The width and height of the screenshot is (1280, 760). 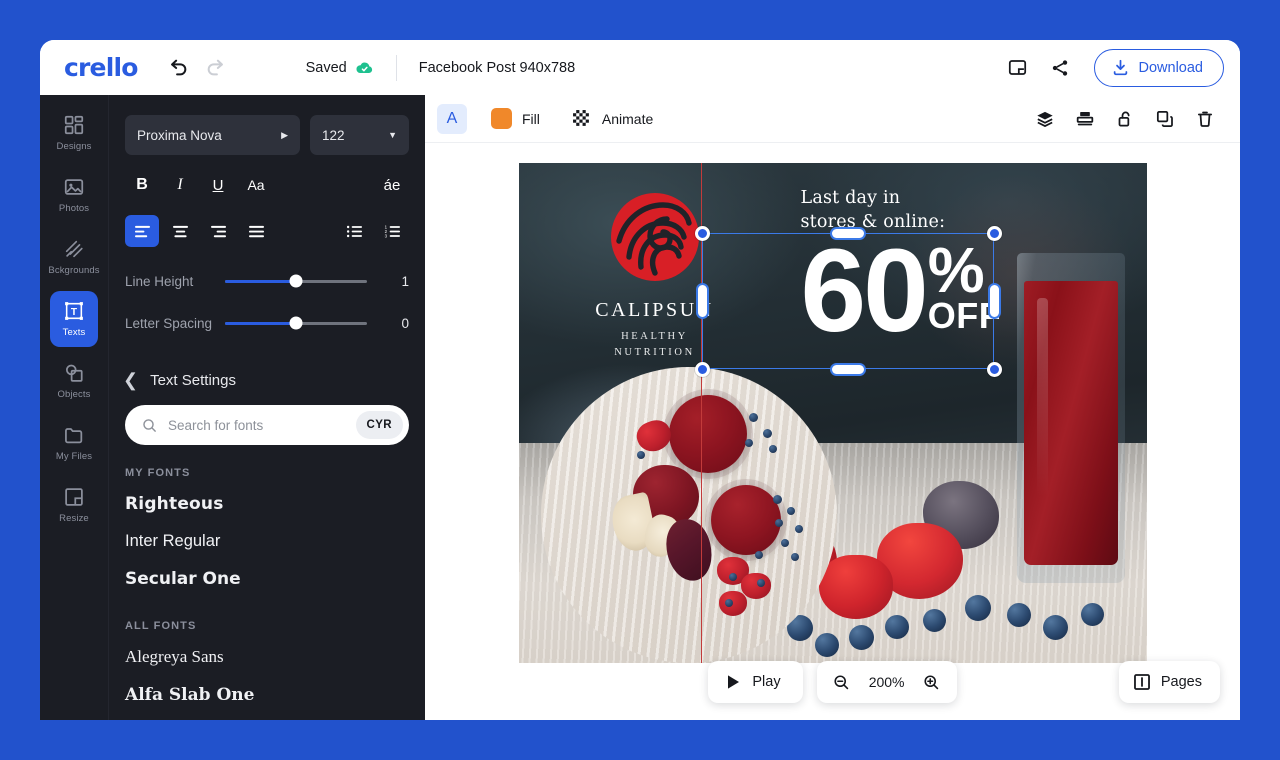 What do you see at coordinates (1060, 68) in the screenshot?
I see `share-button` at bounding box center [1060, 68].